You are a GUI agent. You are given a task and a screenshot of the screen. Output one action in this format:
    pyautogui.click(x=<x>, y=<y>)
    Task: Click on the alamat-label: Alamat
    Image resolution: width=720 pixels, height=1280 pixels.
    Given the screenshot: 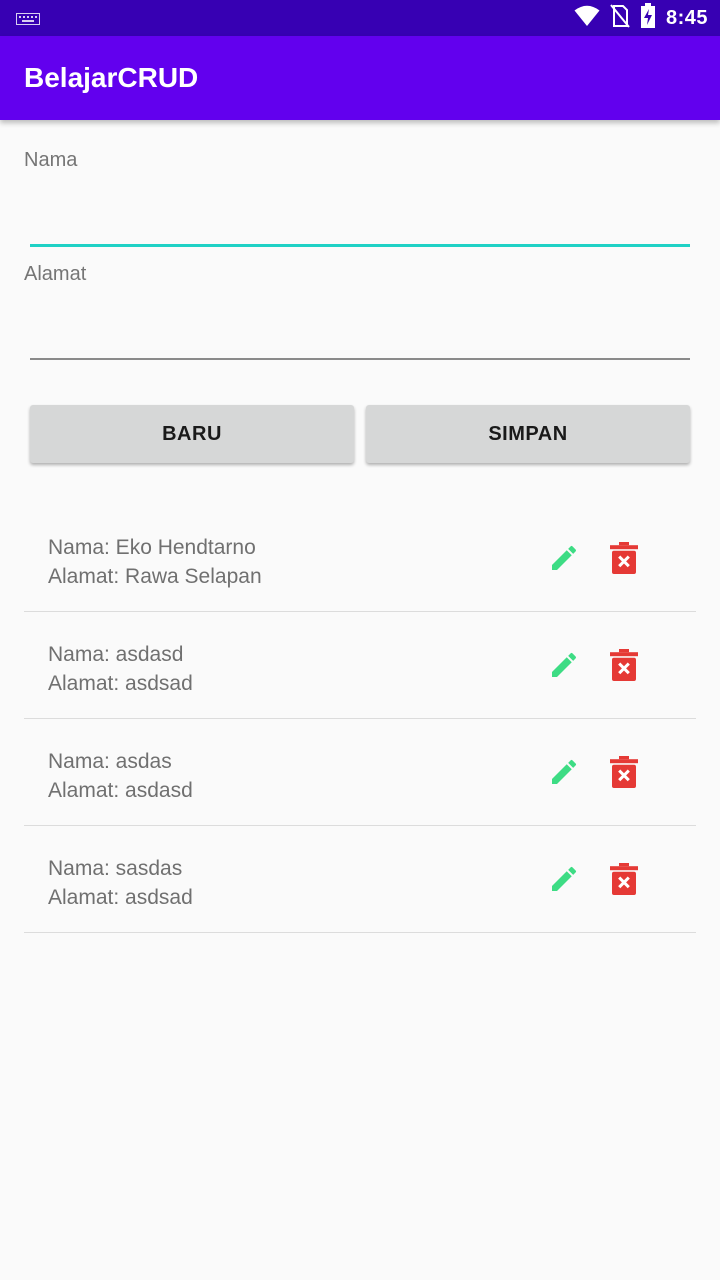 What is the action you would take?
    pyautogui.click(x=55, y=274)
    